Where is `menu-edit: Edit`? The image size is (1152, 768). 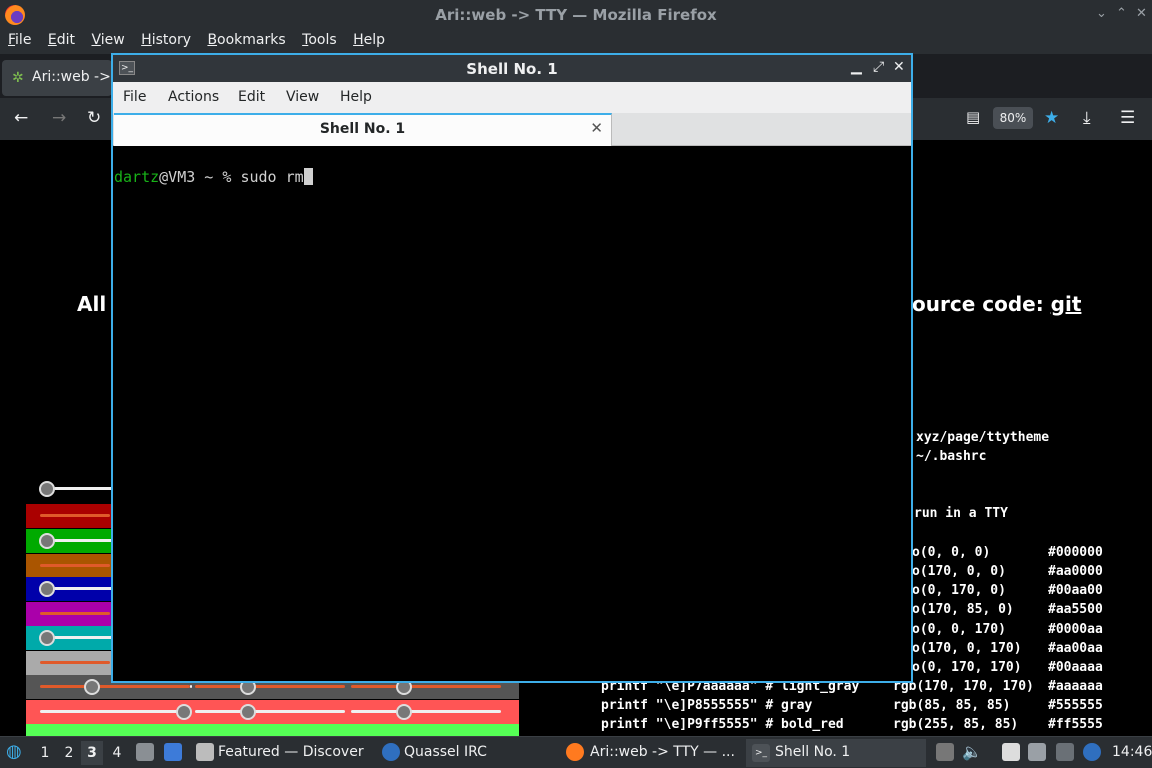
menu-edit: Edit is located at coordinates (61, 39).